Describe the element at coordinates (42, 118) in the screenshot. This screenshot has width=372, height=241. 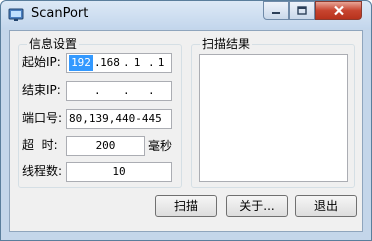
I see `ports-label: 端口号:` at that location.